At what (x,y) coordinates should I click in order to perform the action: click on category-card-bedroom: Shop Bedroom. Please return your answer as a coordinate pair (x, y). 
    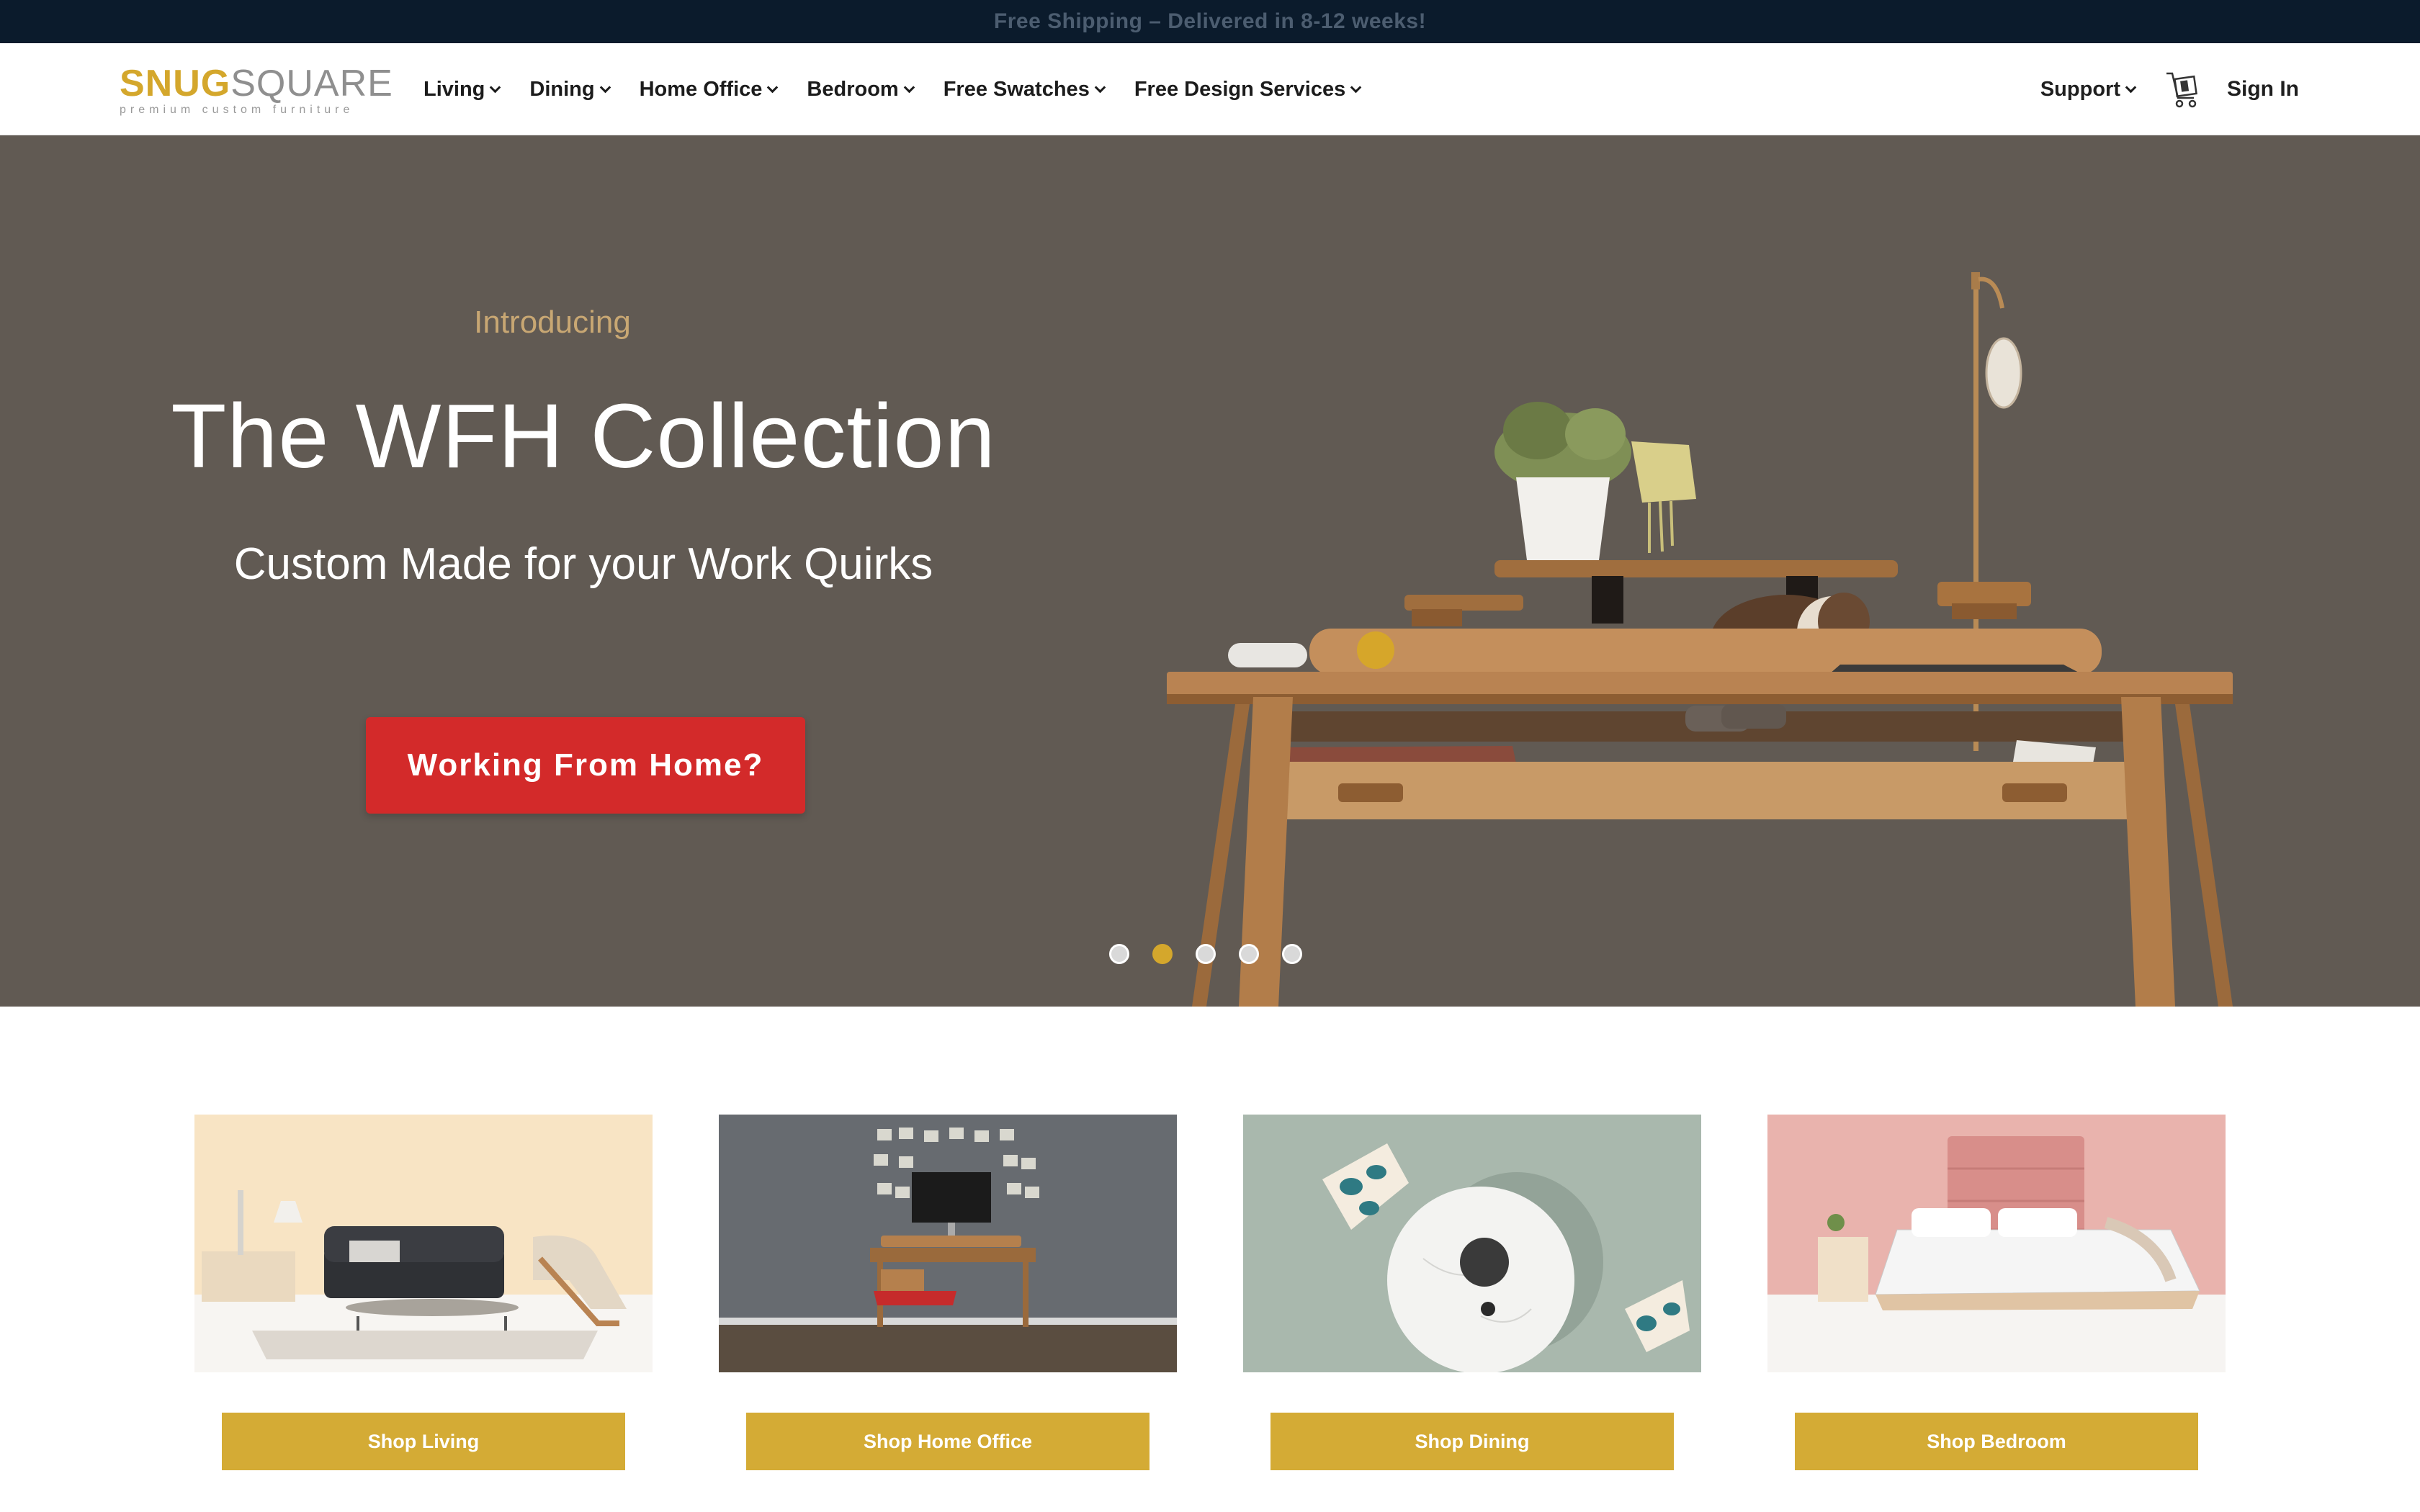
    Looking at the image, I should click on (1996, 1292).